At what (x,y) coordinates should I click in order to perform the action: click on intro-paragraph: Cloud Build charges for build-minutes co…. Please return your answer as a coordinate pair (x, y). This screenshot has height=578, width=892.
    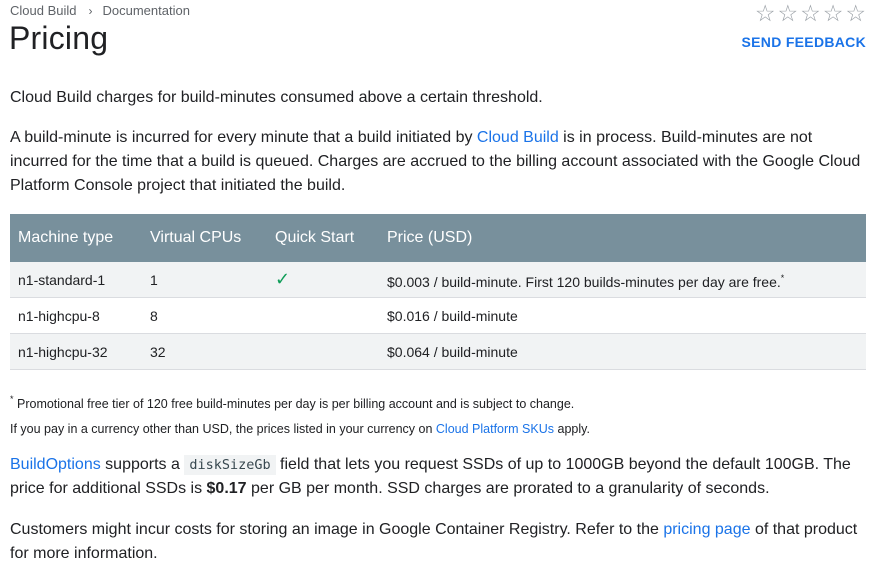
    Looking at the image, I should click on (276, 97).